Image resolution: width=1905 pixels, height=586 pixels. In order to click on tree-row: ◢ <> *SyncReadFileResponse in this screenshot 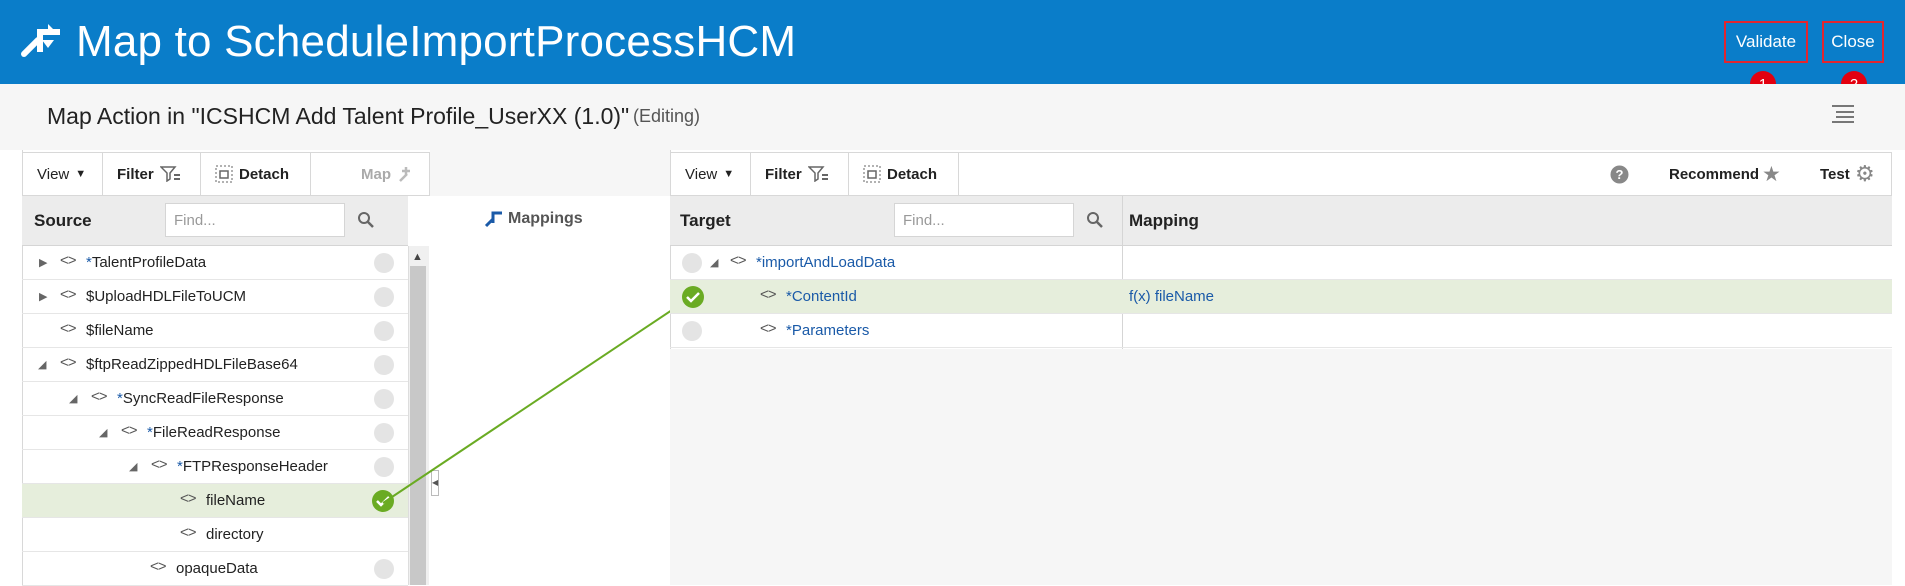, I will do `click(215, 399)`.